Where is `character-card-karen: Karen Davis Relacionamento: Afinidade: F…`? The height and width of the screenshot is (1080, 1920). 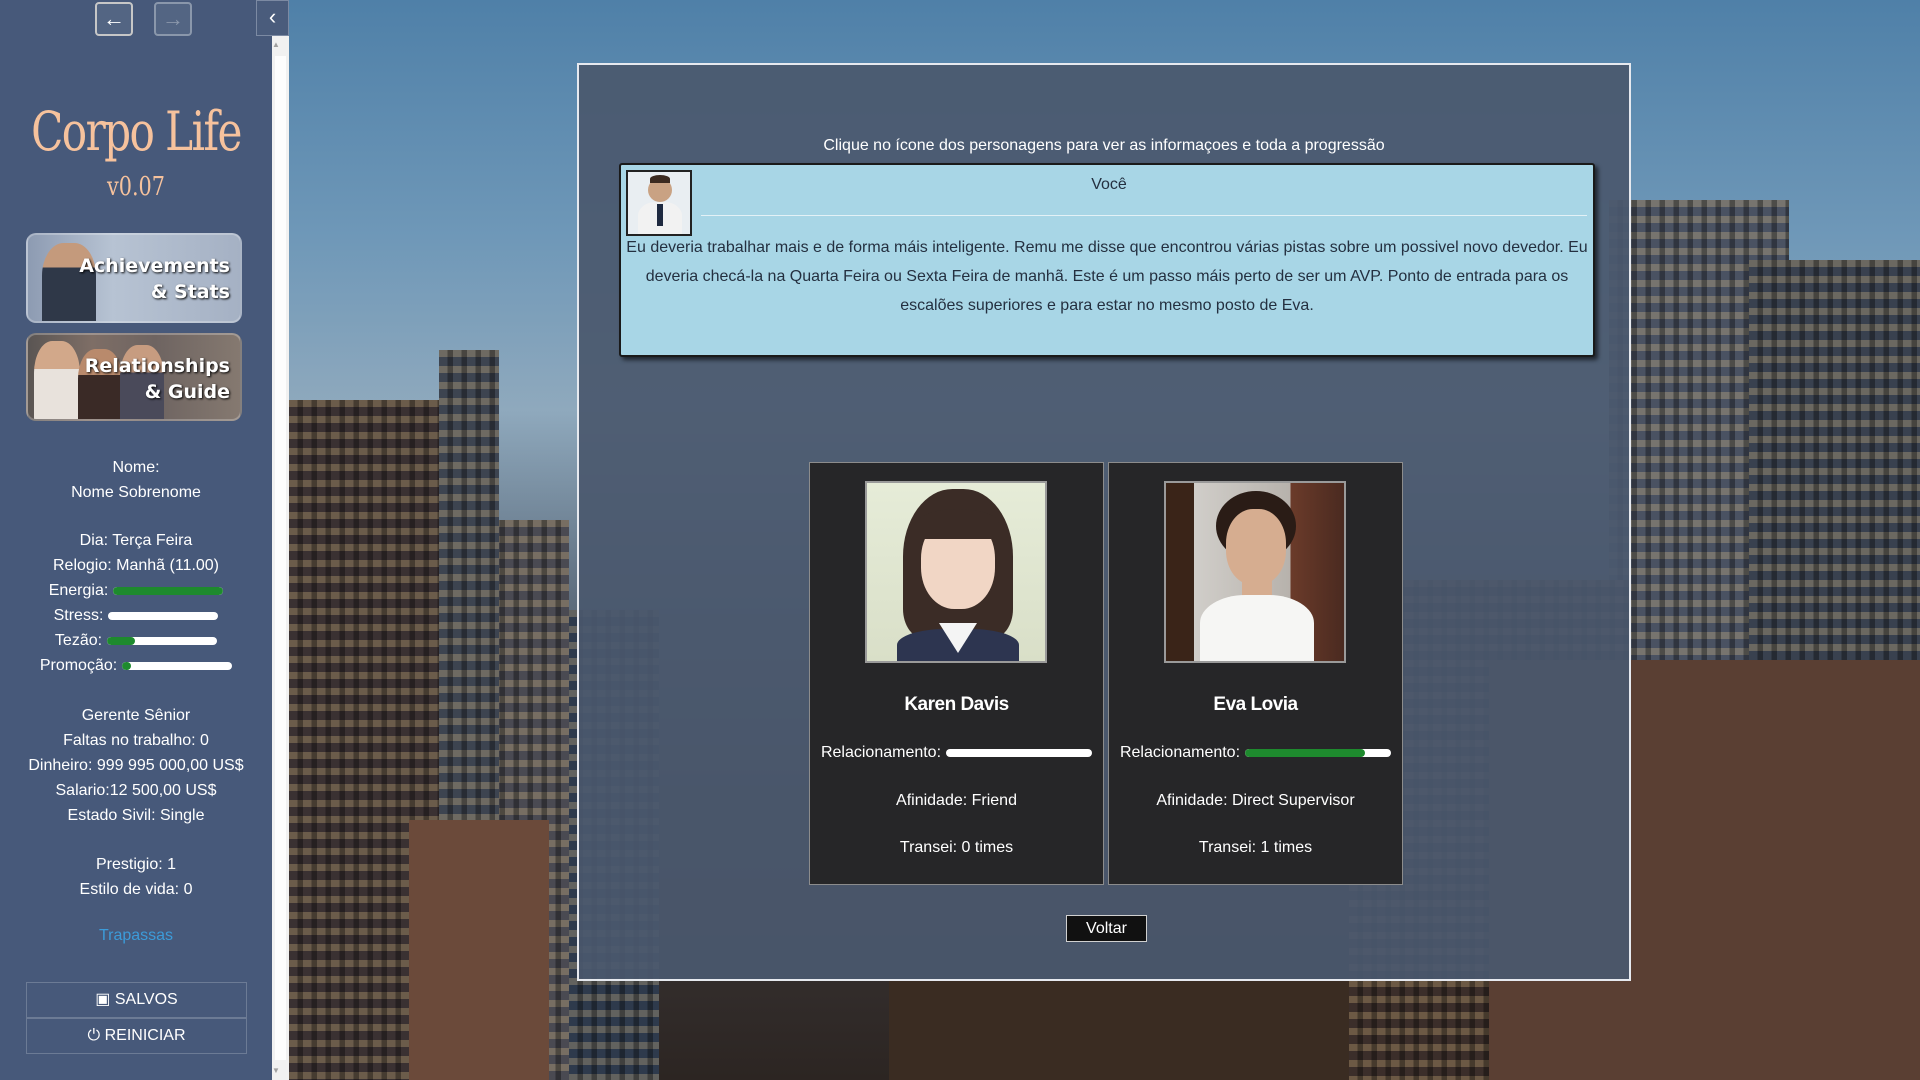 character-card-karen: Karen Davis Relacionamento: Afinidade: F… is located at coordinates (956, 673).